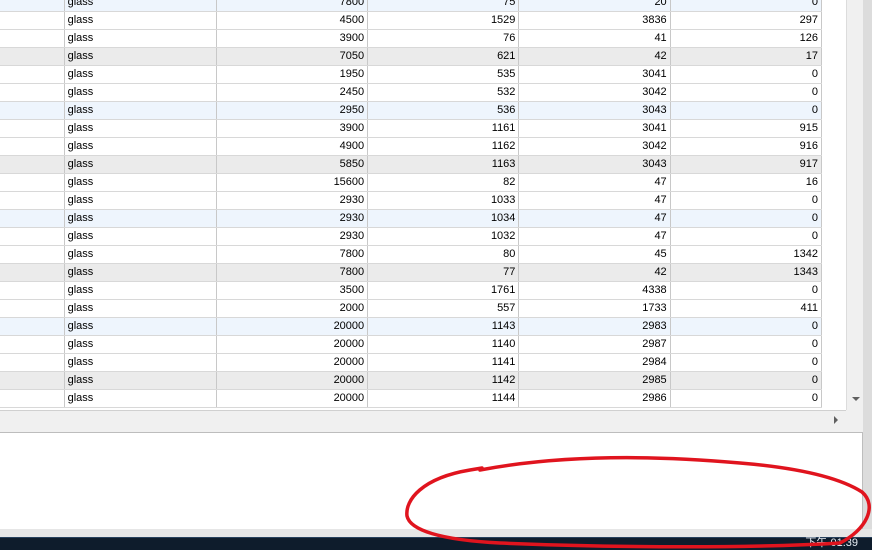  Describe the element at coordinates (443, 38) in the screenshot. I see `value-cell: 76` at that location.